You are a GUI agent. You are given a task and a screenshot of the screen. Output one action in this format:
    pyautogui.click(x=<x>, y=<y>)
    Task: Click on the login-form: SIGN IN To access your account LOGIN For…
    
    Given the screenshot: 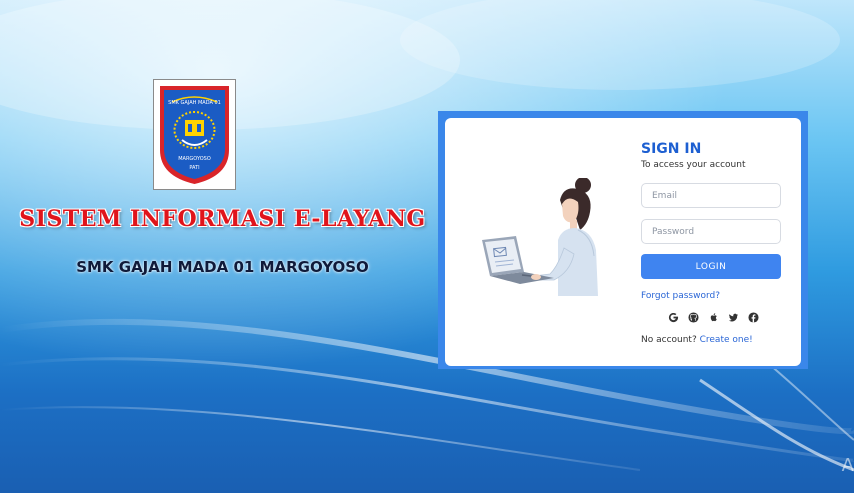 What is the action you would take?
    pyautogui.click(x=711, y=242)
    